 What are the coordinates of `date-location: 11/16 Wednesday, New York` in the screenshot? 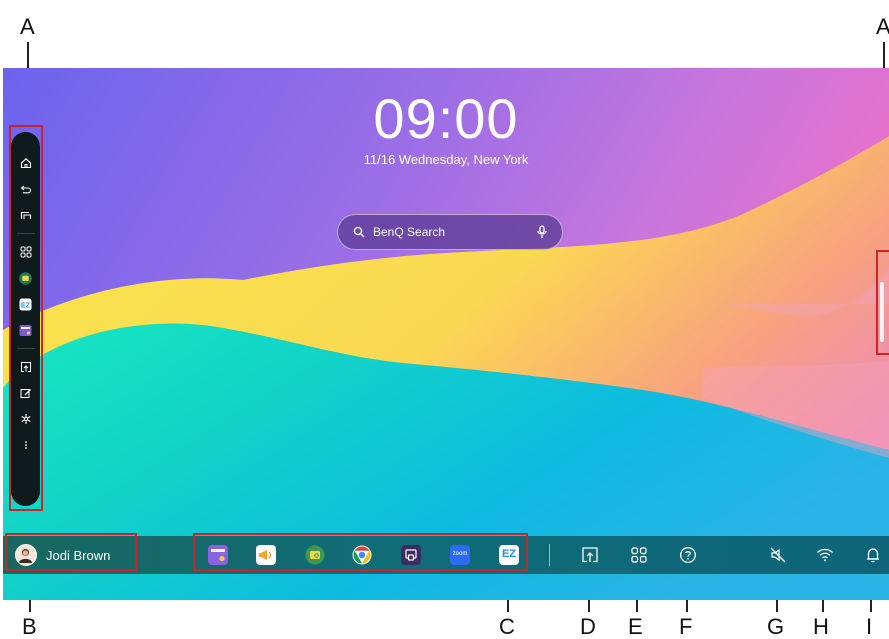 It's located at (446, 159).